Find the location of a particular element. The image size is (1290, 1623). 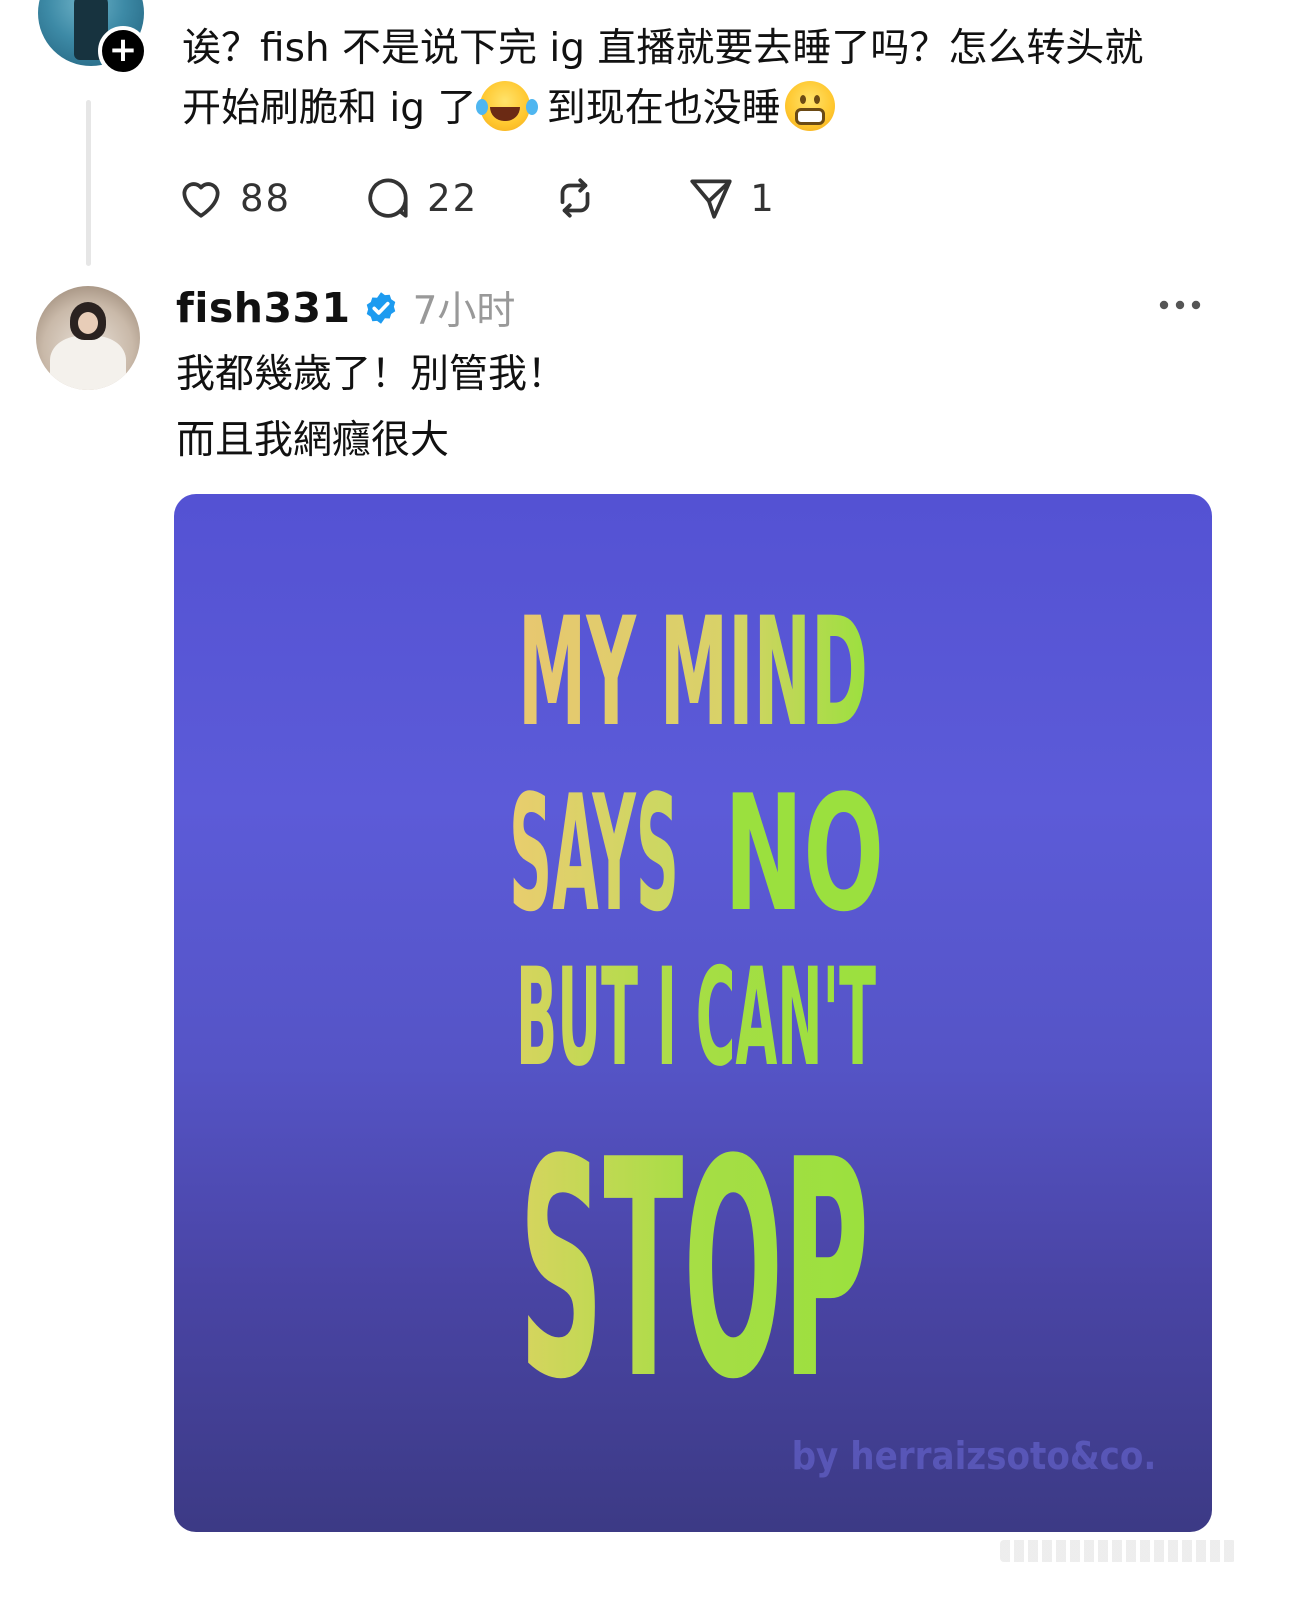

first-post-text-part-a: 开始刷脆和 ig 了 is located at coordinates (329, 108).